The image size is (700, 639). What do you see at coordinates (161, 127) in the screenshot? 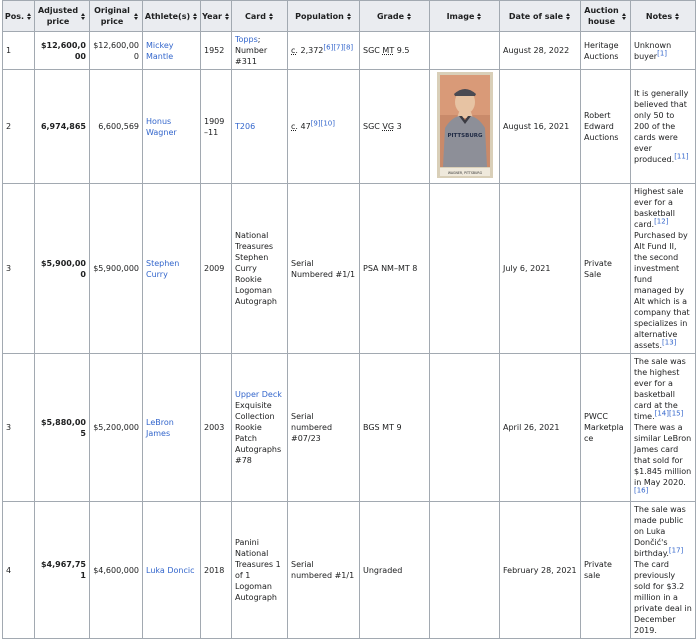
I see `athlete-link: Honus Wagner` at bounding box center [161, 127].